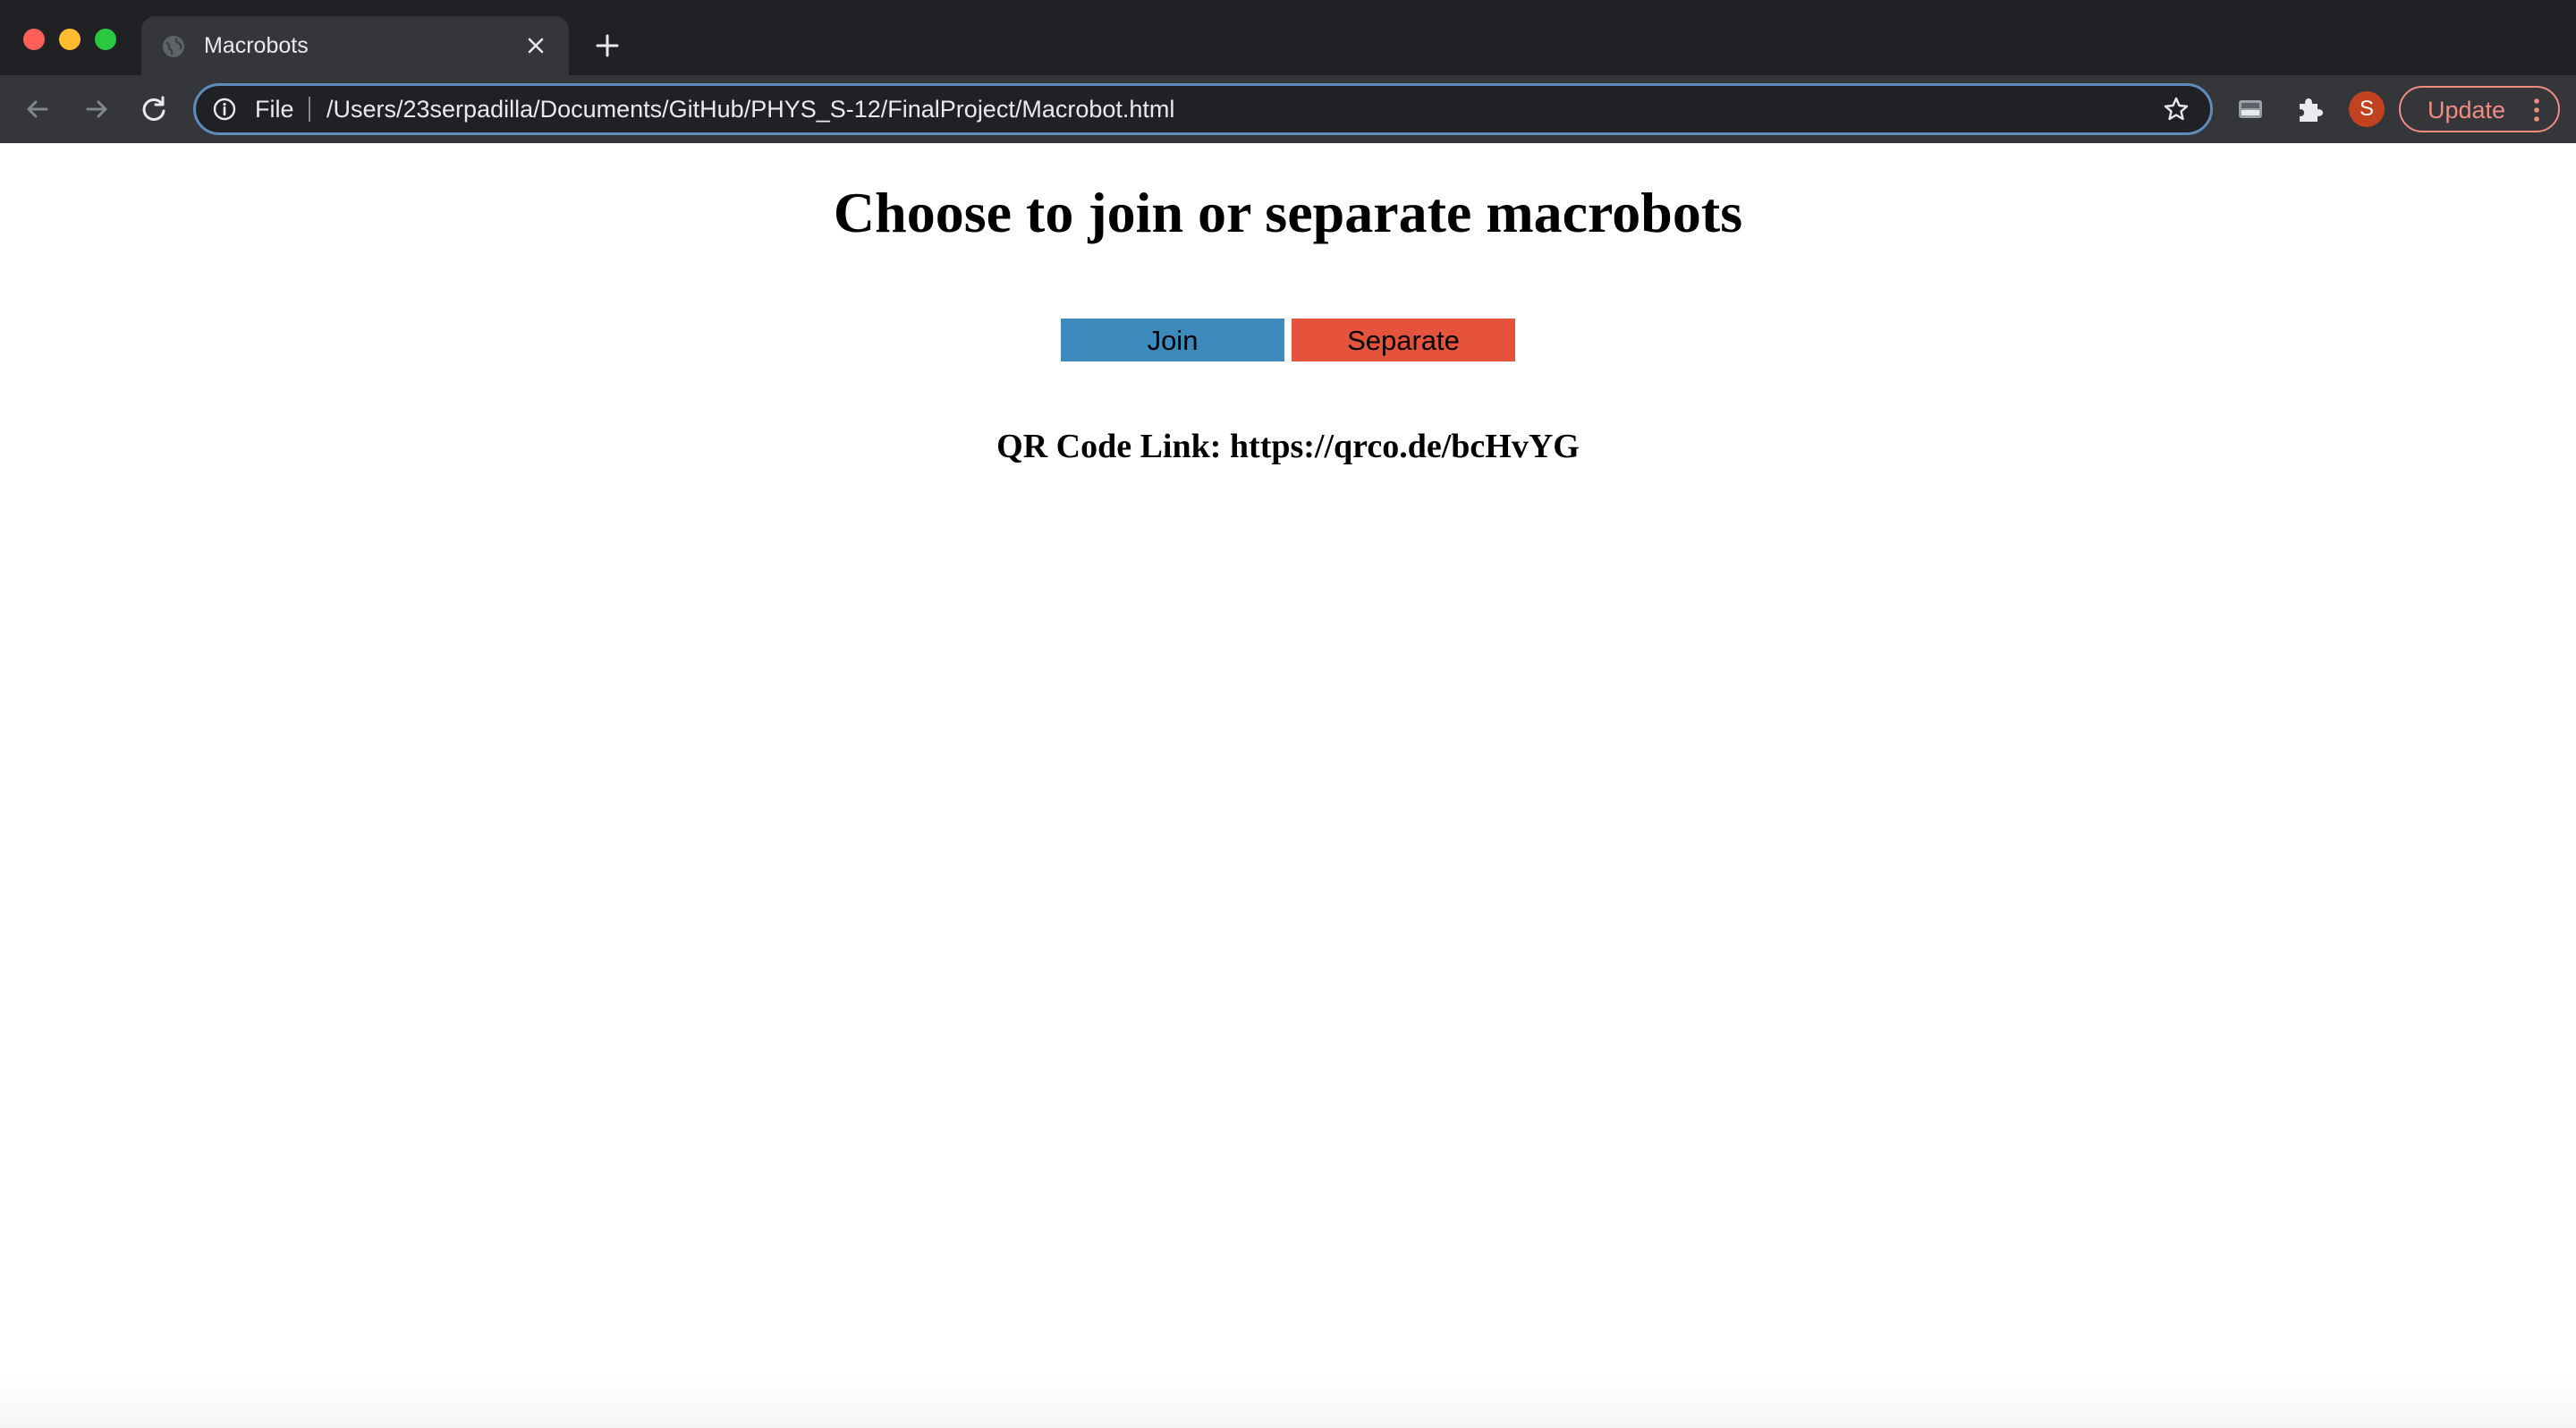 The height and width of the screenshot is (1428, 2576). Describe the element at coordinates (96, 109) in the screenshot. I see `forward-arrow-icon` at that location.